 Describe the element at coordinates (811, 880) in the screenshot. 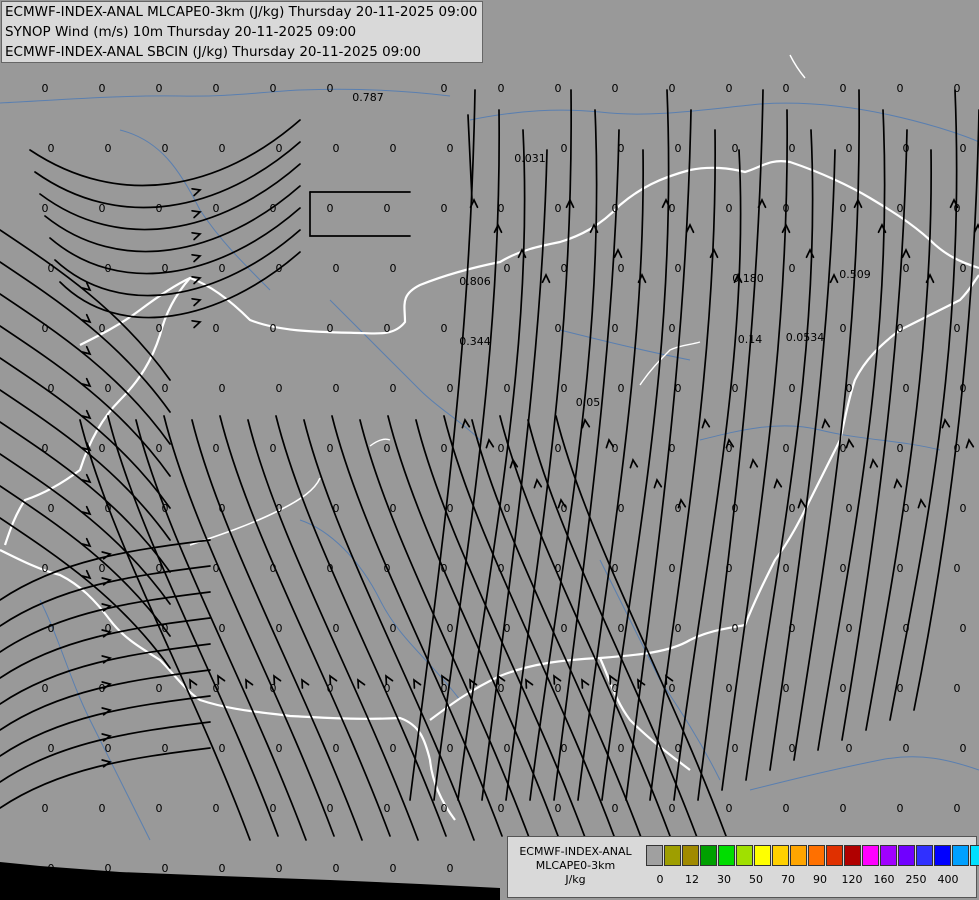

I see `legend-ticks: 0 12 30 50 70 90 120 160 250 400` at that location.